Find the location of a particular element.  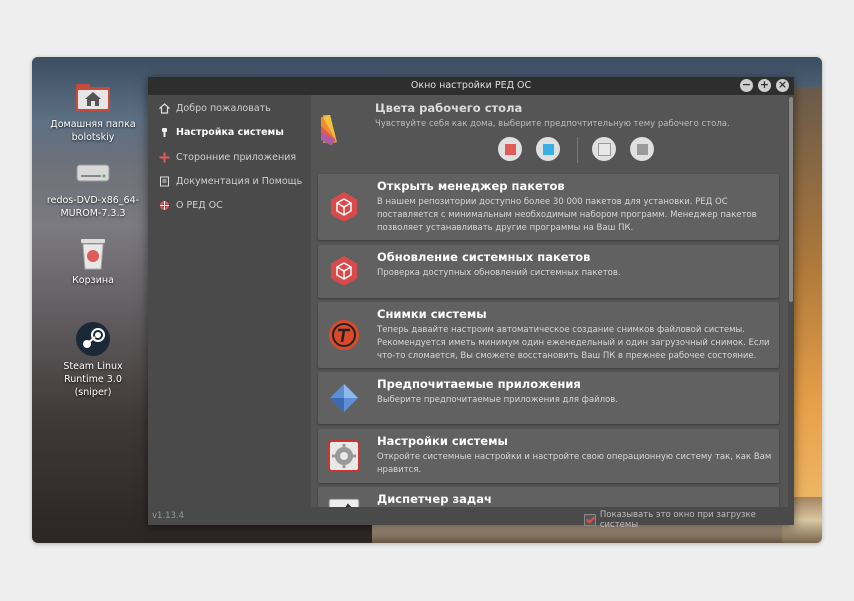

color-palette-icon is located at coordinates (335, 130).